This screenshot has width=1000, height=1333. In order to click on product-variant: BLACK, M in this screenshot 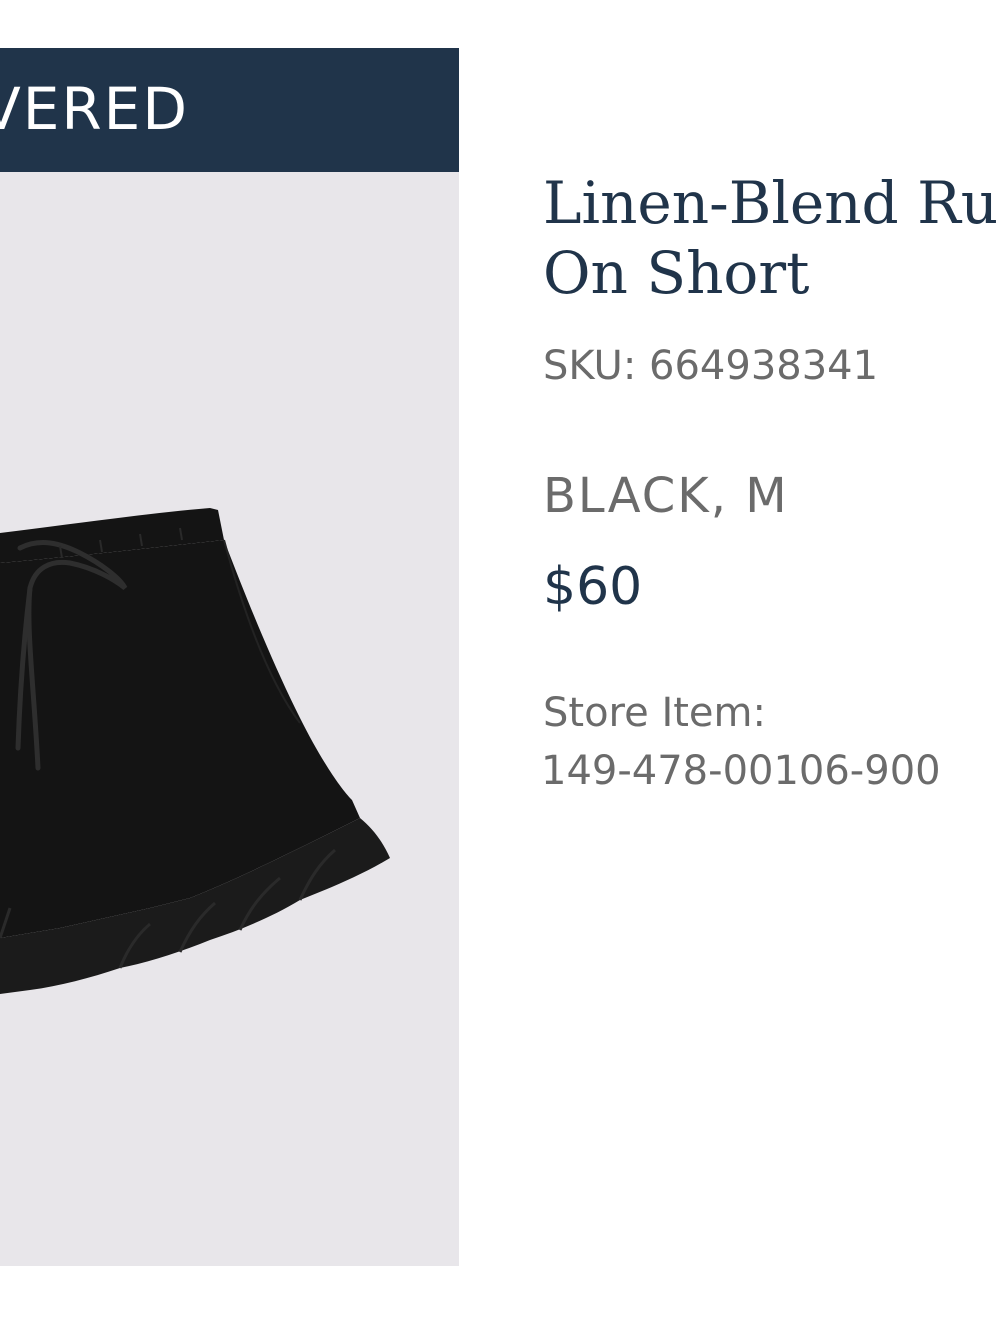, I will do `click(666, 496)`.